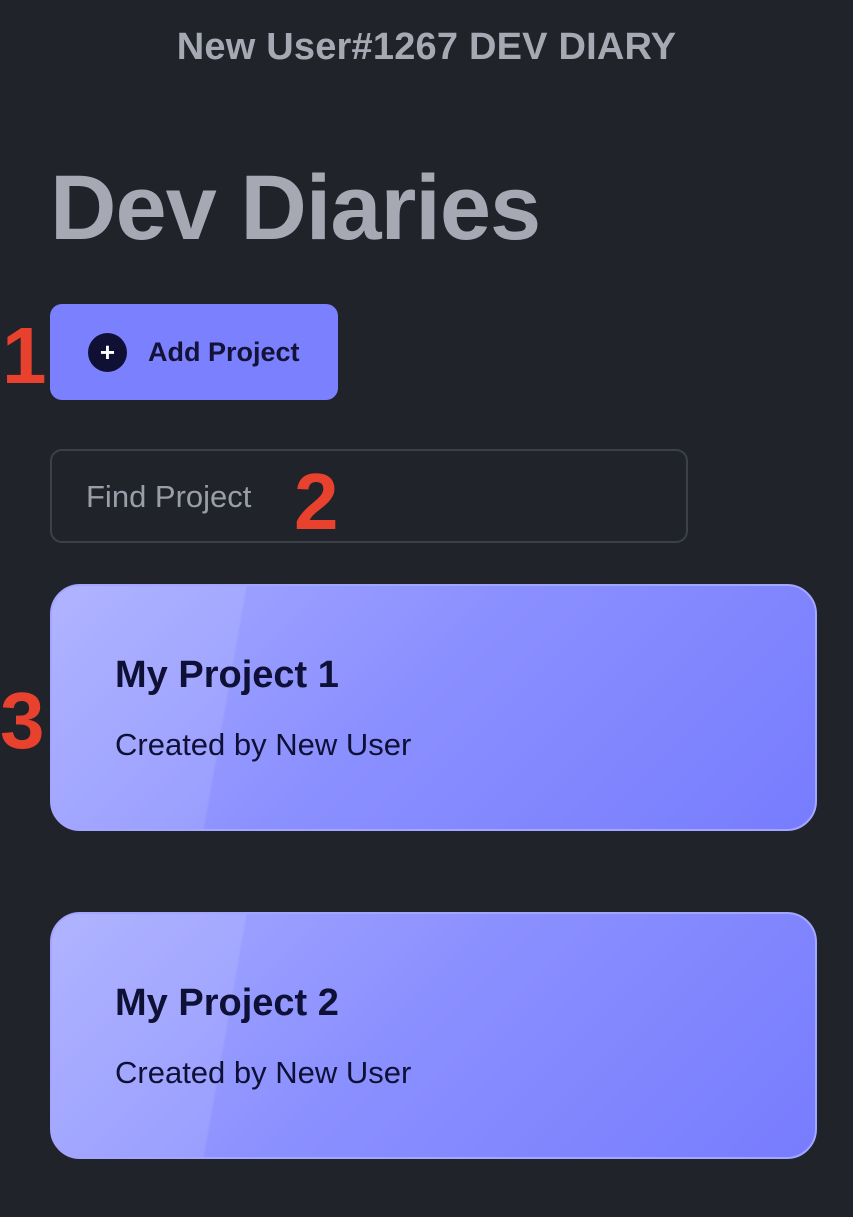 The width and height of the screenshot is (853, 1217). I want to click on add-project-button: + Add Project, so click(194, 352).